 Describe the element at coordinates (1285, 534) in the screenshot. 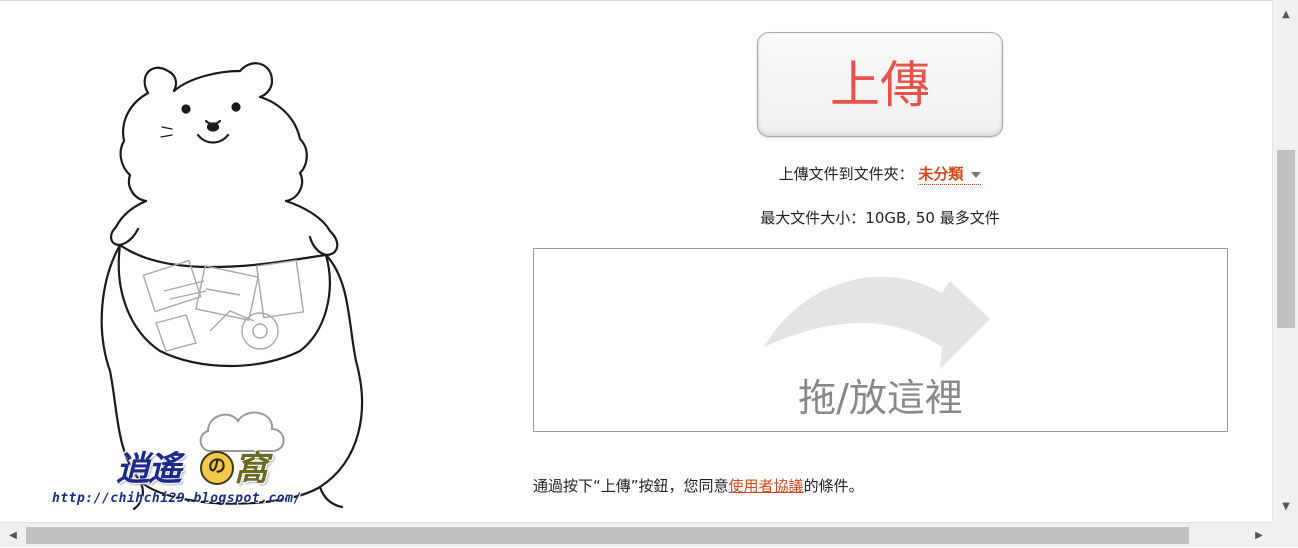

I see `scrollbar-corner` at that location.